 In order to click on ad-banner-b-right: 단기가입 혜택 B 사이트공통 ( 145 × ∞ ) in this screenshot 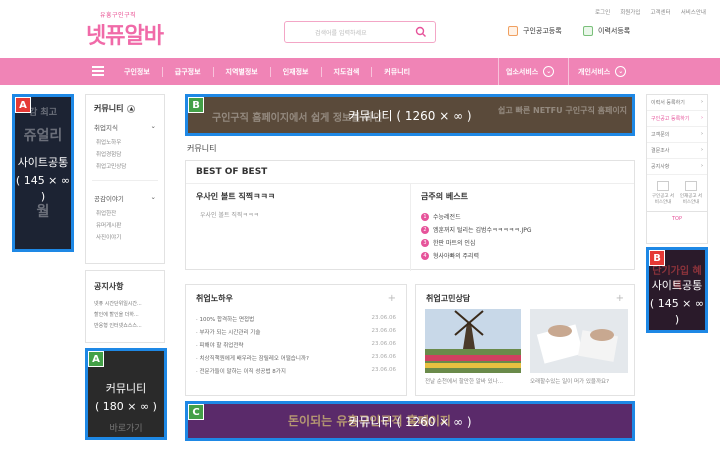, I will do `click(677, 290)`.